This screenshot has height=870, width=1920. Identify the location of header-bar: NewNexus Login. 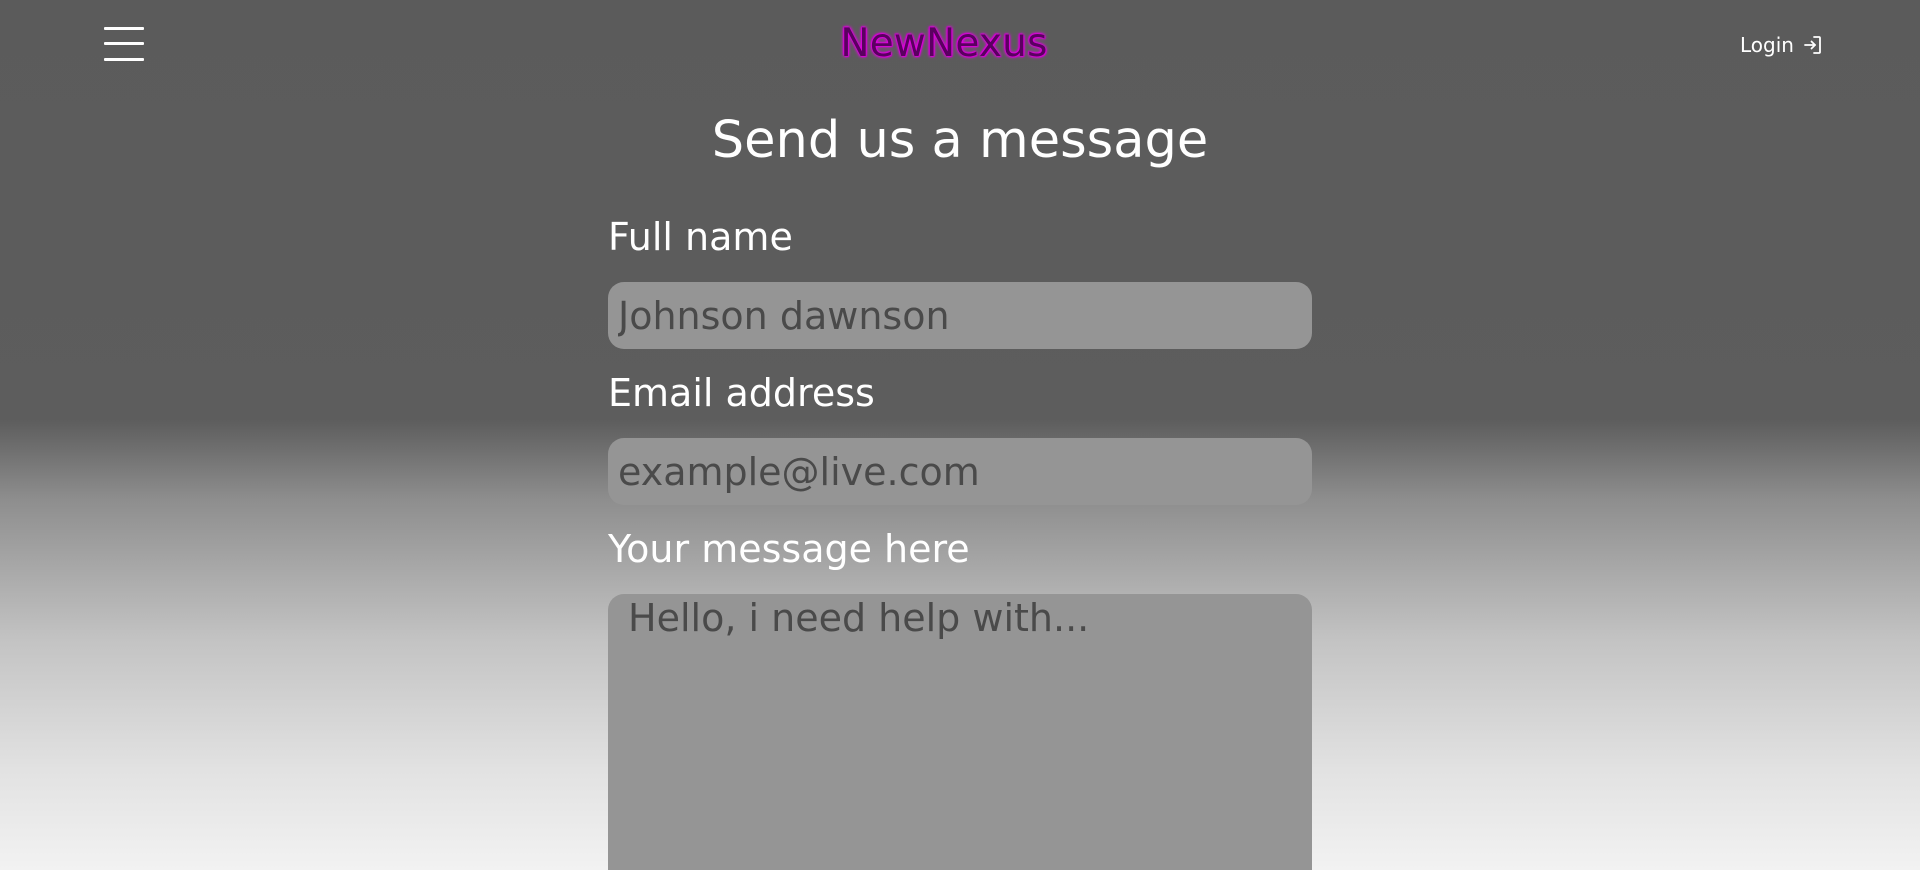
(960, 45).